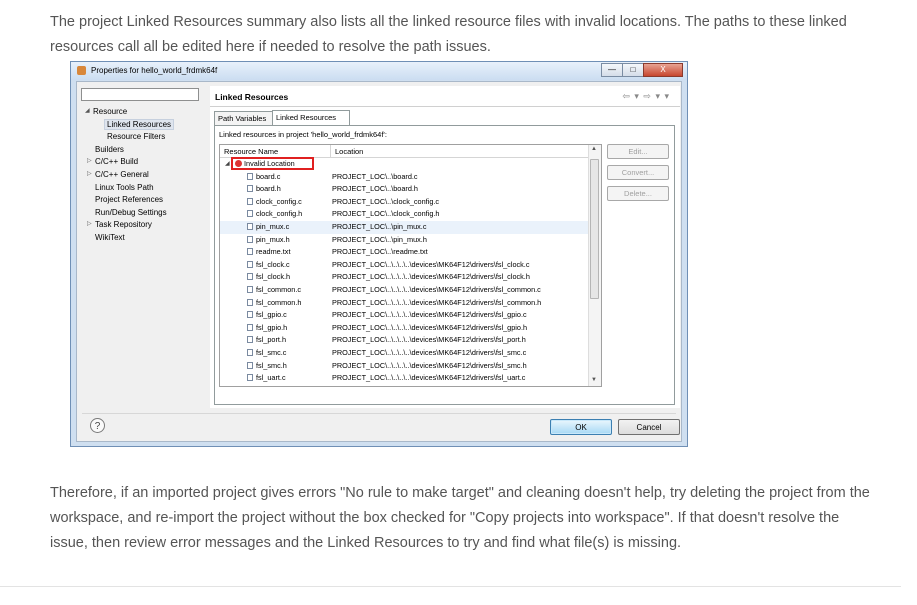  What do you see at coordinates (271, 315) in the screenshot?
I see `resource-name: fsl_gpio.c` at bounding box center [271, 315].